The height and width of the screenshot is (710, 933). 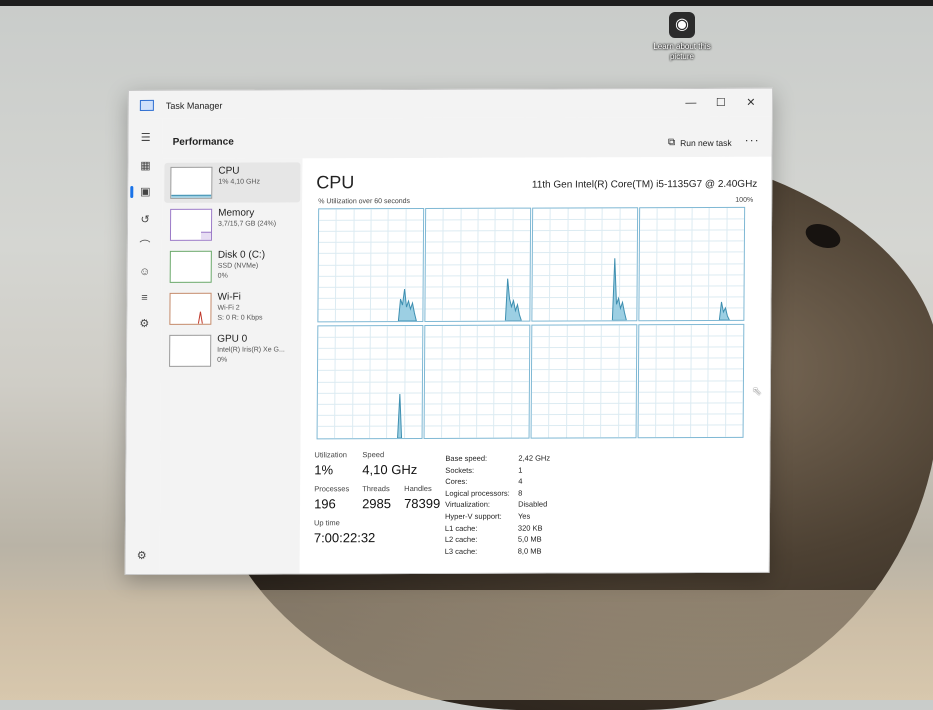 I want to click on mouse-cursor-icon: ⇖, so click(x=757, y=391).